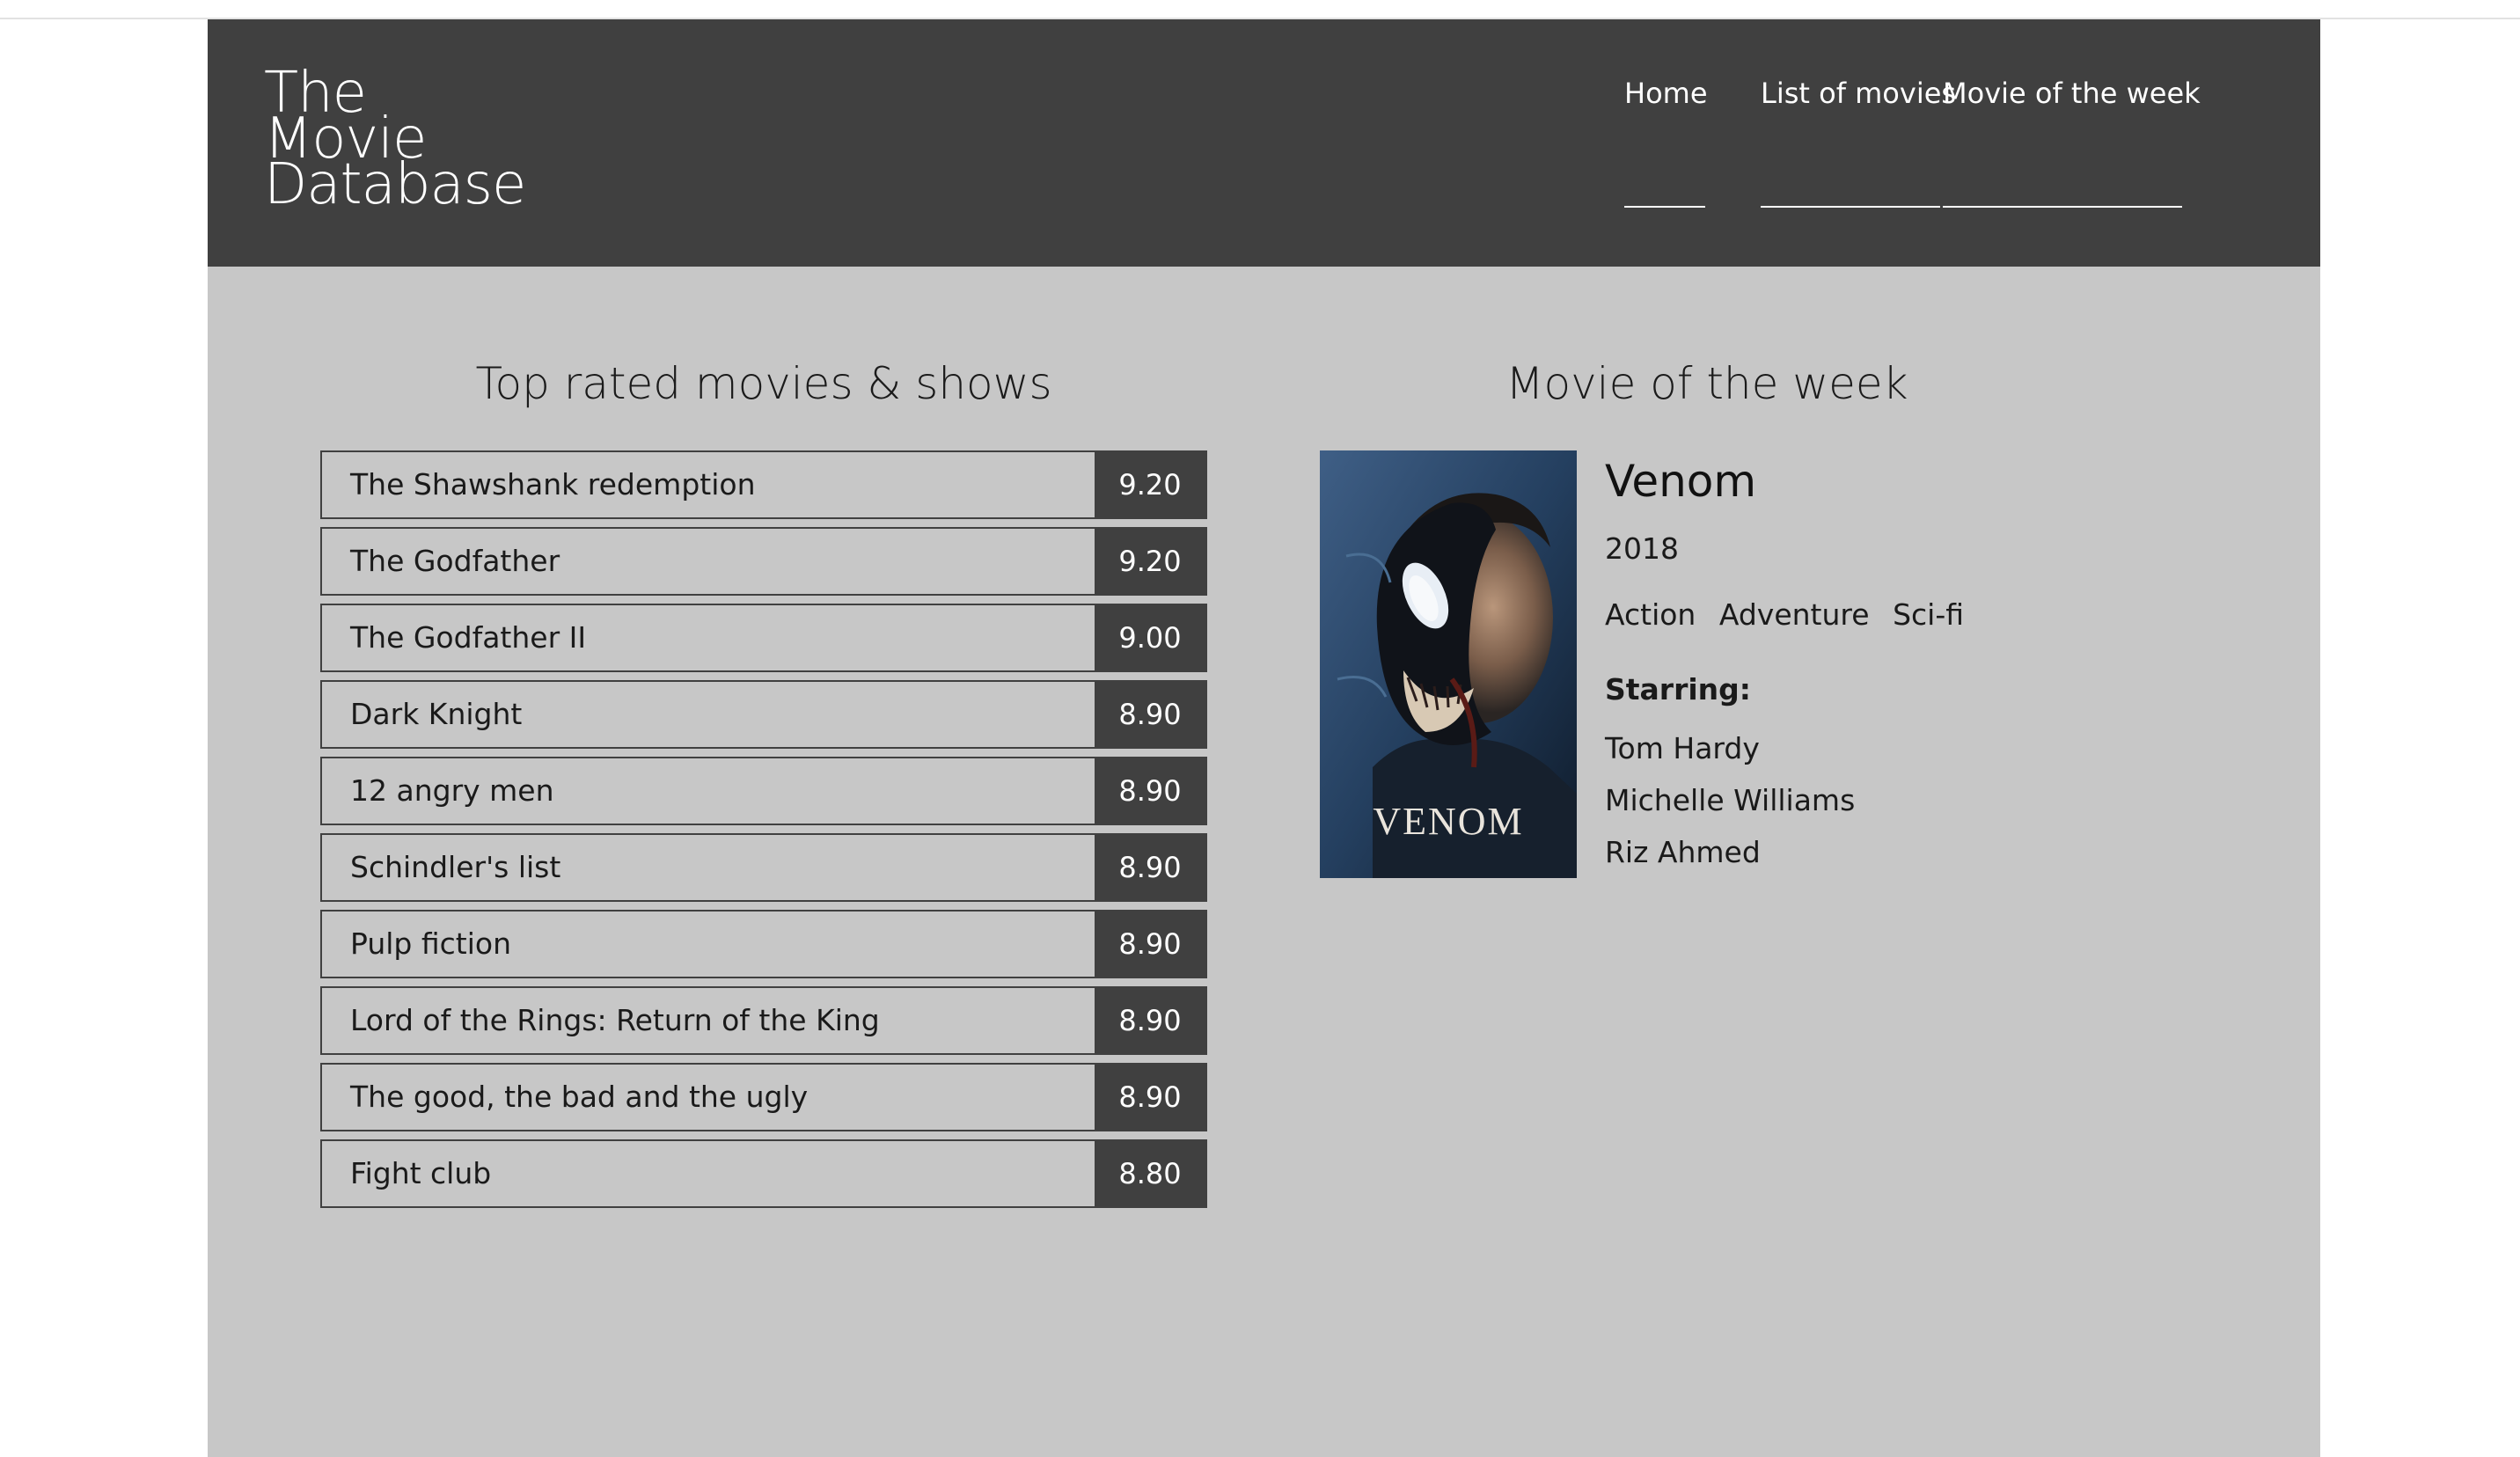  Describe the element at coordinates (1650, 614) in the screenshot. I see `genre-tag: Action` at that location.